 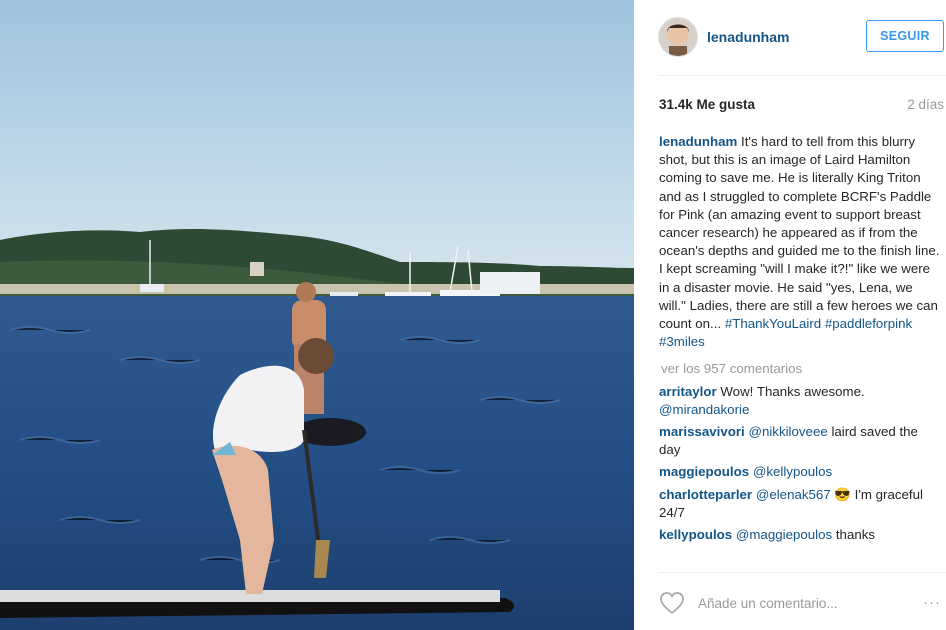 I want to click on comment-username: marissavivori, so click(x=702, y=431).